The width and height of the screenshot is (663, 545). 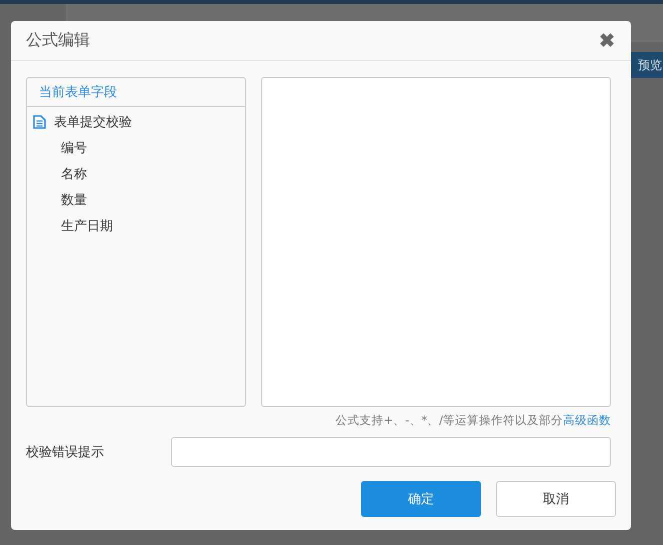 I want to click on tree-item: 生产日期, so click(x=136, y=226).